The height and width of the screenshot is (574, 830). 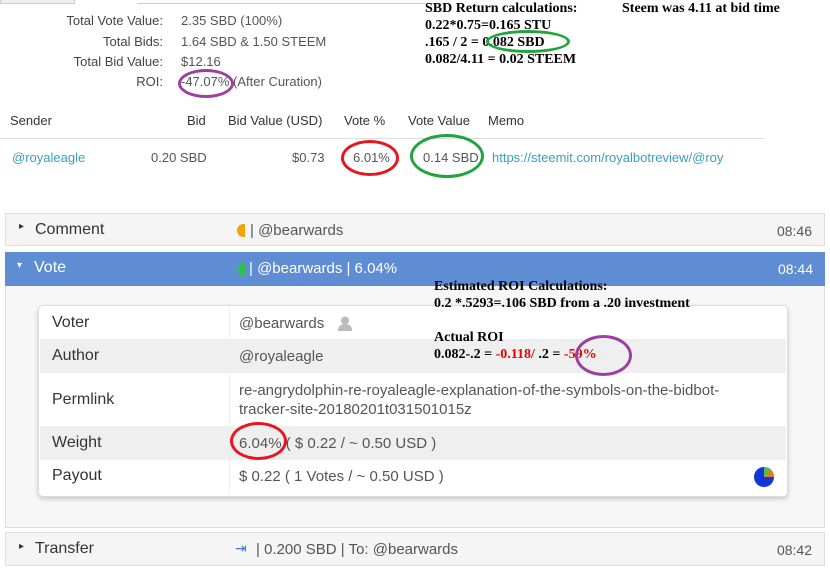 What do you see at coordinates (469, 337) in the screenshot?
I see `actual-roi-title: Actual ROI` at bounding box center [469, 337].